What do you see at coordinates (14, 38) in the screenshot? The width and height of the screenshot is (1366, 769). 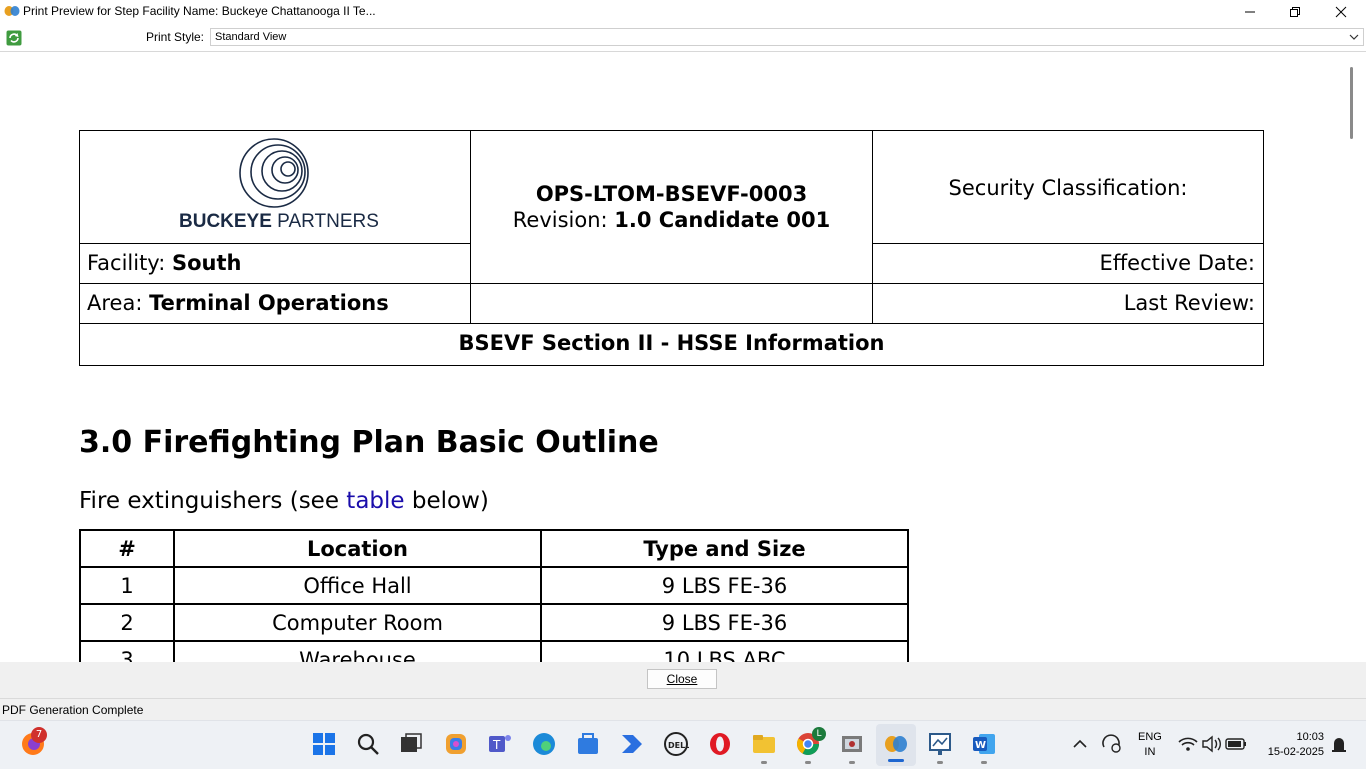 I see `refresh-icon` at bounding box center [14, 38].